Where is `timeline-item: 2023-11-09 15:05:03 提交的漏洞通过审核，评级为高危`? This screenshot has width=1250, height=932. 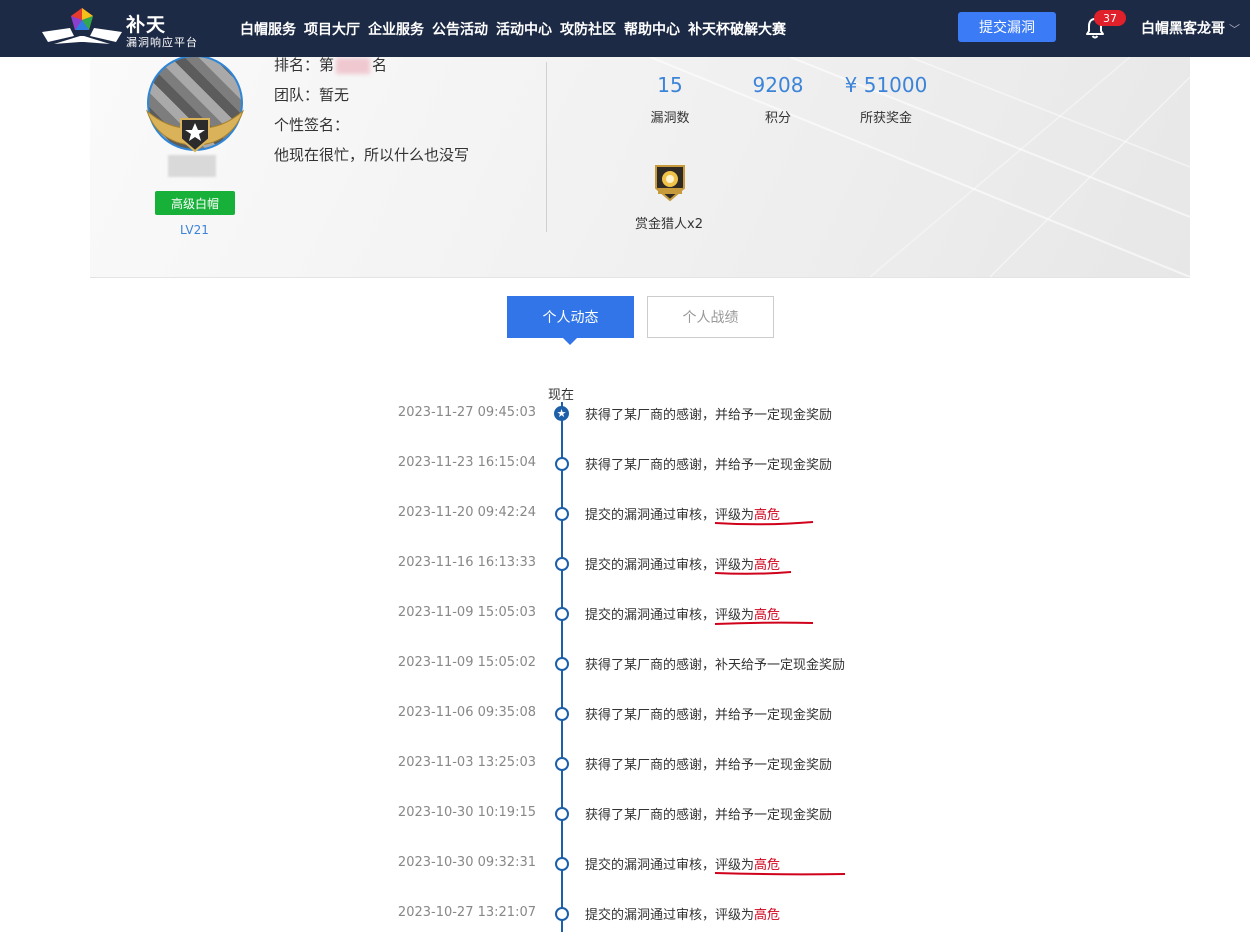 timeline-item: 2023-11-09 15:05:03 提交的漏洞通过审核，评级为高危 is located at coordinates (625, 614).